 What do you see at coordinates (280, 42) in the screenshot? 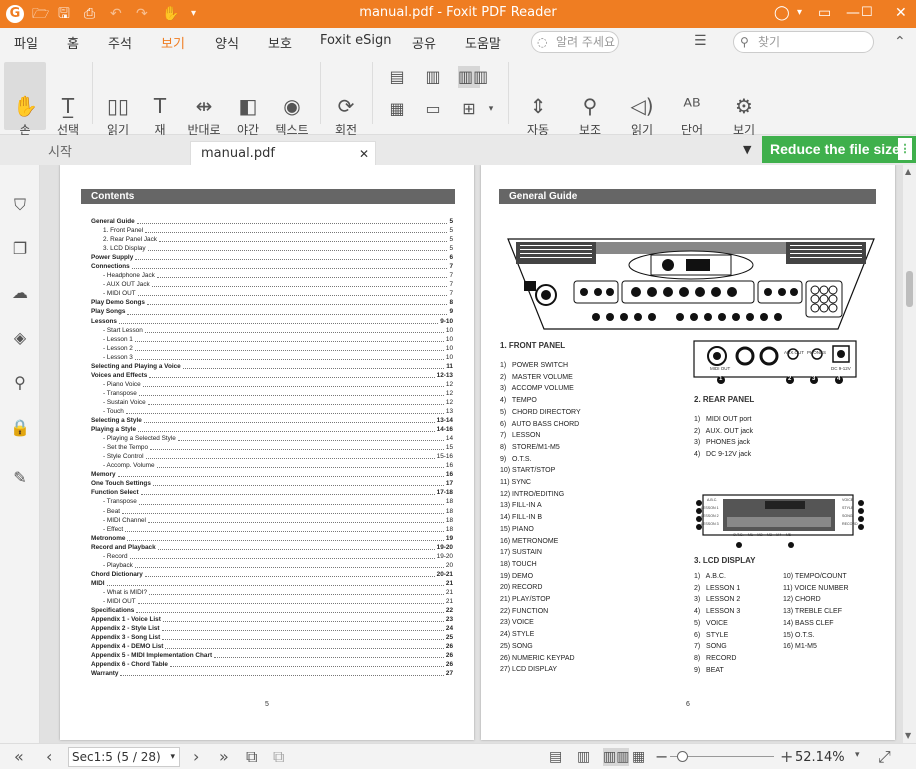
I see `menu-protect: 보호` at bounding box center [280, 42].